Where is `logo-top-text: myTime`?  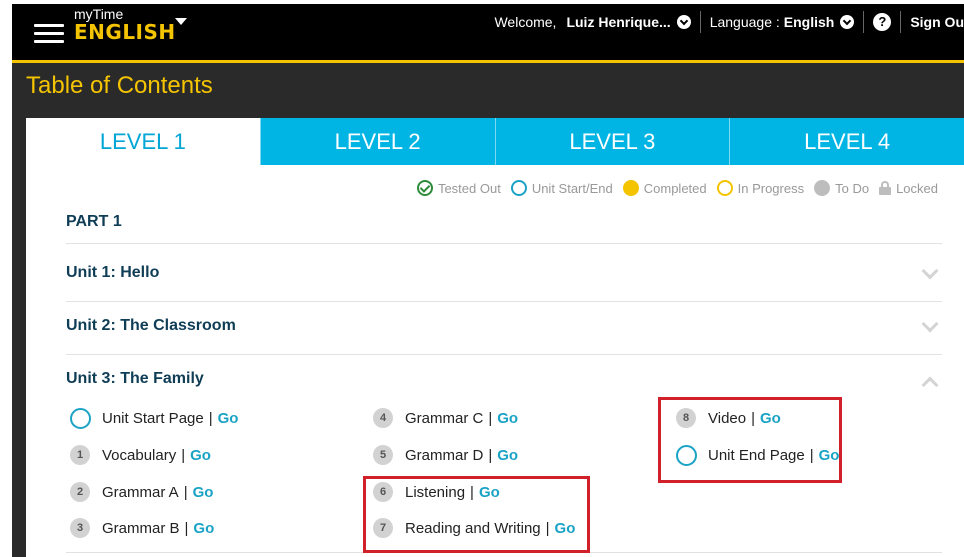
logo-top-text: myTime is located at coordinates (99, 14).